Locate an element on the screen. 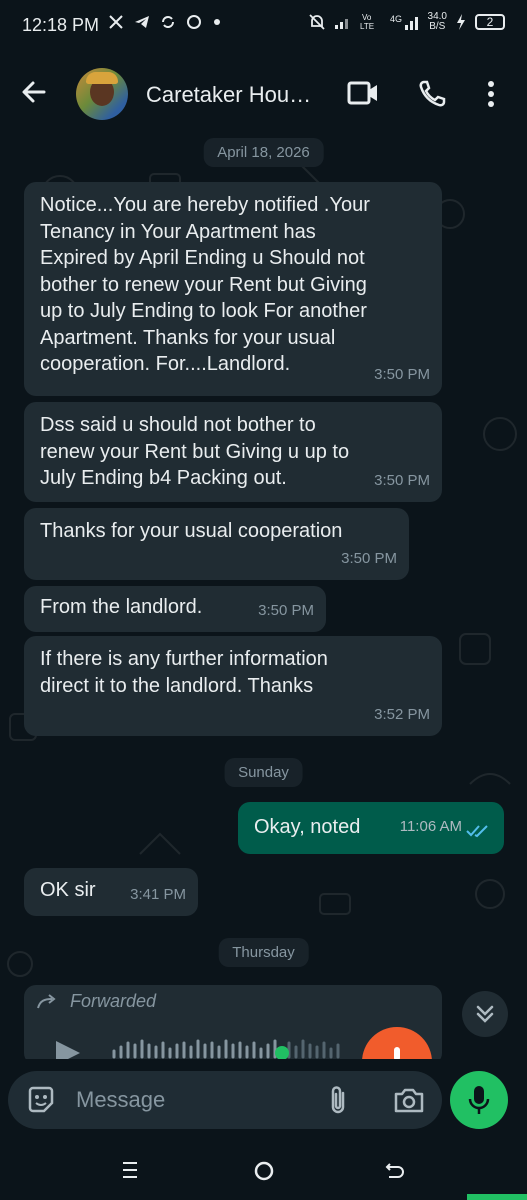  waveform is located at coordinates (226, 1049).